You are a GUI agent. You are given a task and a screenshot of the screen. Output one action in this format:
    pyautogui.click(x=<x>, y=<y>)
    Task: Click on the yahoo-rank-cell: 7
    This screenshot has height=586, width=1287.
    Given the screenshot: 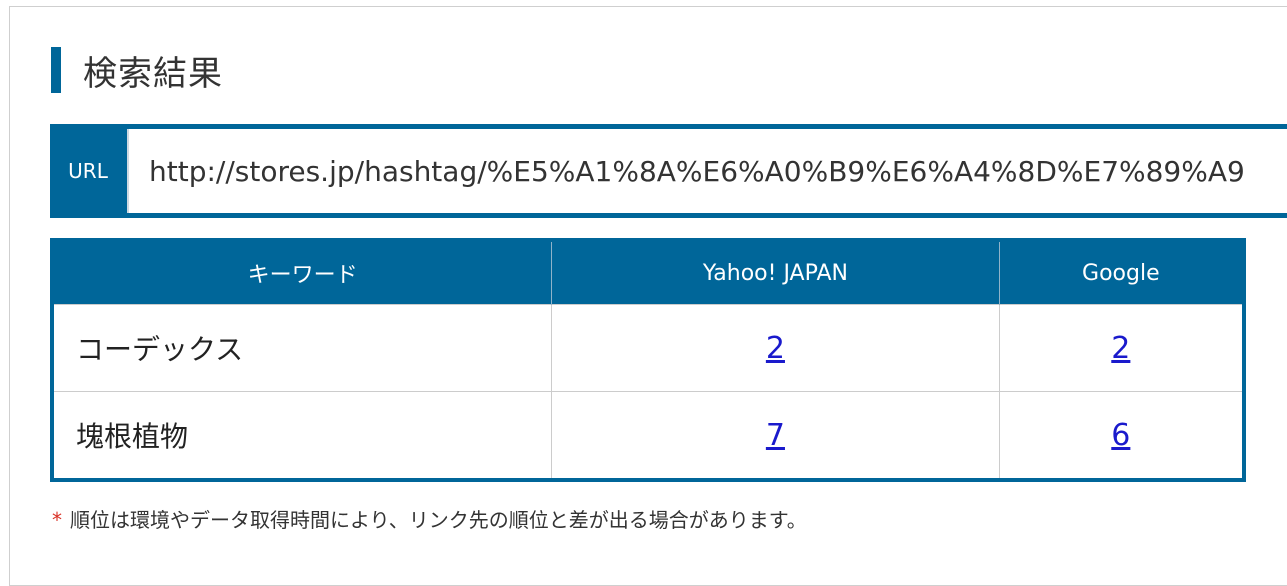 What is the action you would take?
    pyautogui.click(x=775, y=436)
    